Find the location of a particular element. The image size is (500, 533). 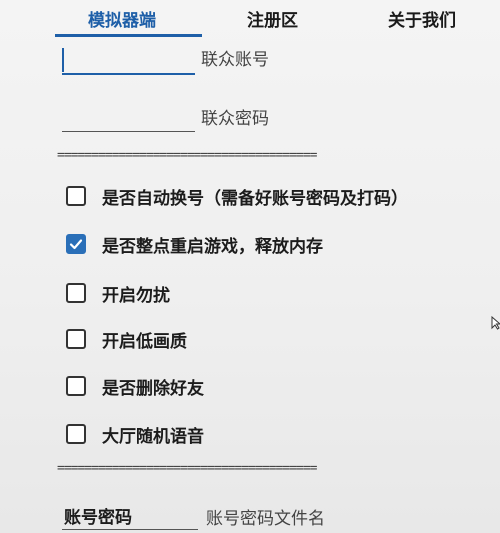

option-label: 大厅随机语音 is located at coordinates (153, 436).